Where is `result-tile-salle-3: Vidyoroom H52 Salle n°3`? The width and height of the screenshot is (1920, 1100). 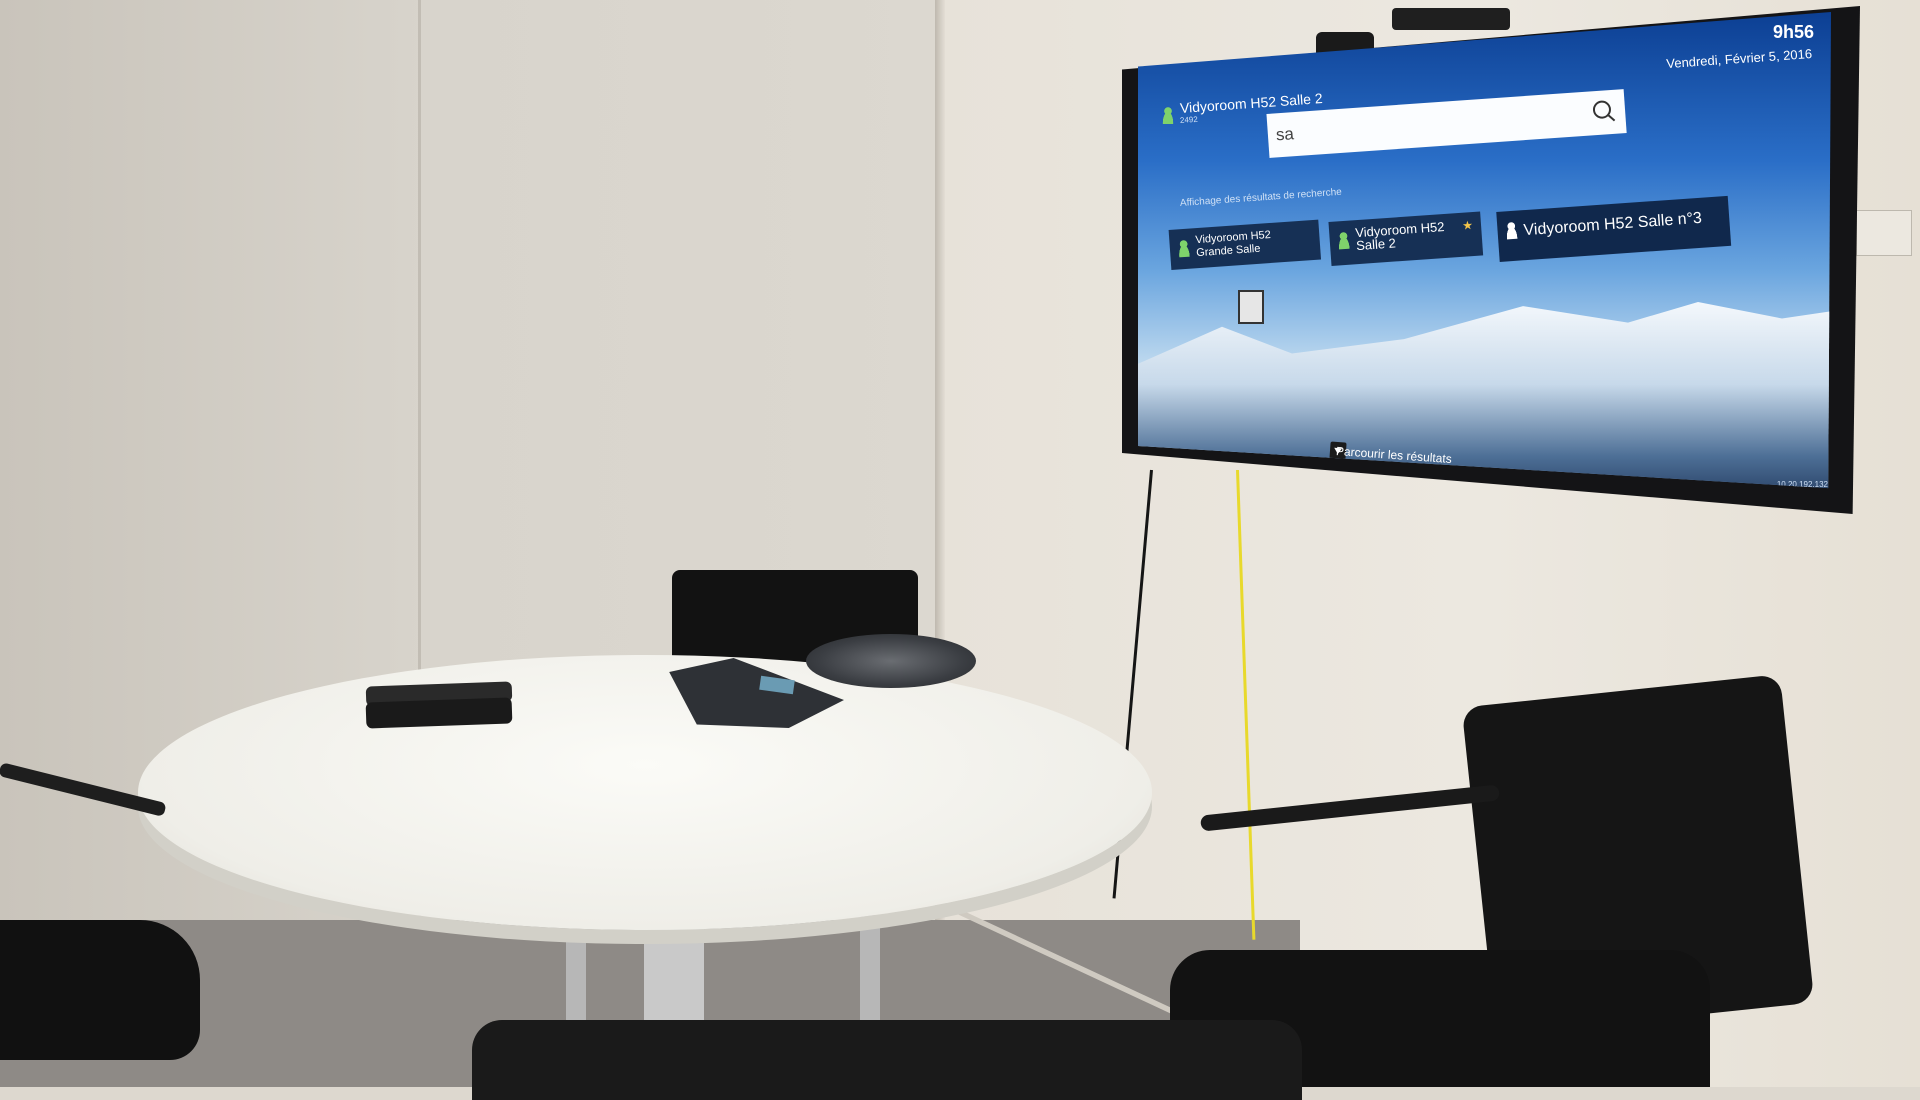
result-tile-salle-3: Vidyoroom H52 Salle n°3 is located at coordinates (1614, 228).